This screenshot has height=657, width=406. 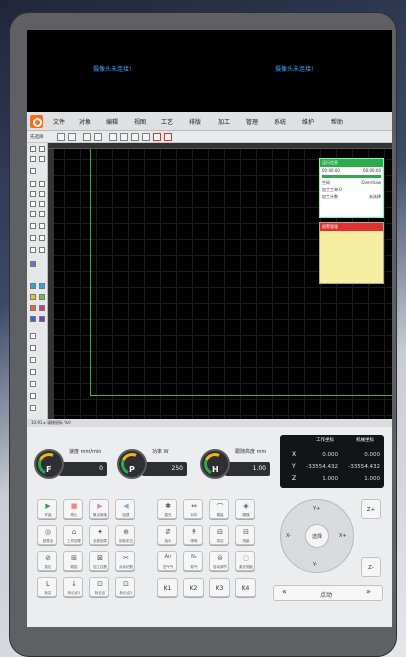 I want to click on pointer-icon, so click(x=124, y=137).